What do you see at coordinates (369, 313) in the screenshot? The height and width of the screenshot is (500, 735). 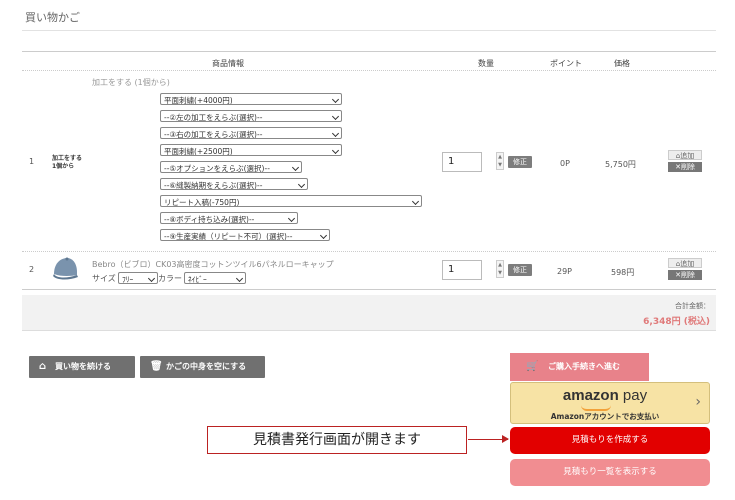 I see `total-box: 合計金額： 6,348円 (税込)` at bounding box center [369, 313].